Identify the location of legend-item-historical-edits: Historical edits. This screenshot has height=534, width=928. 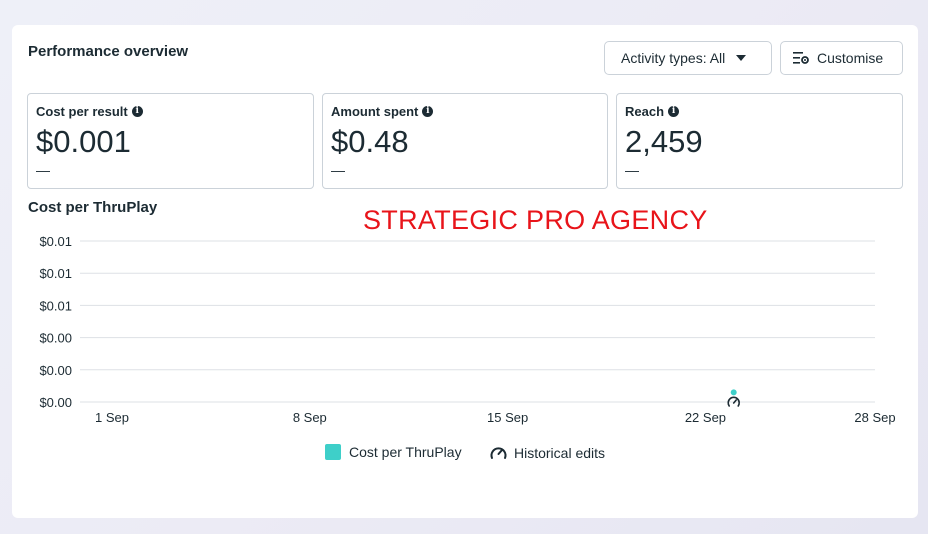
(547, 452).